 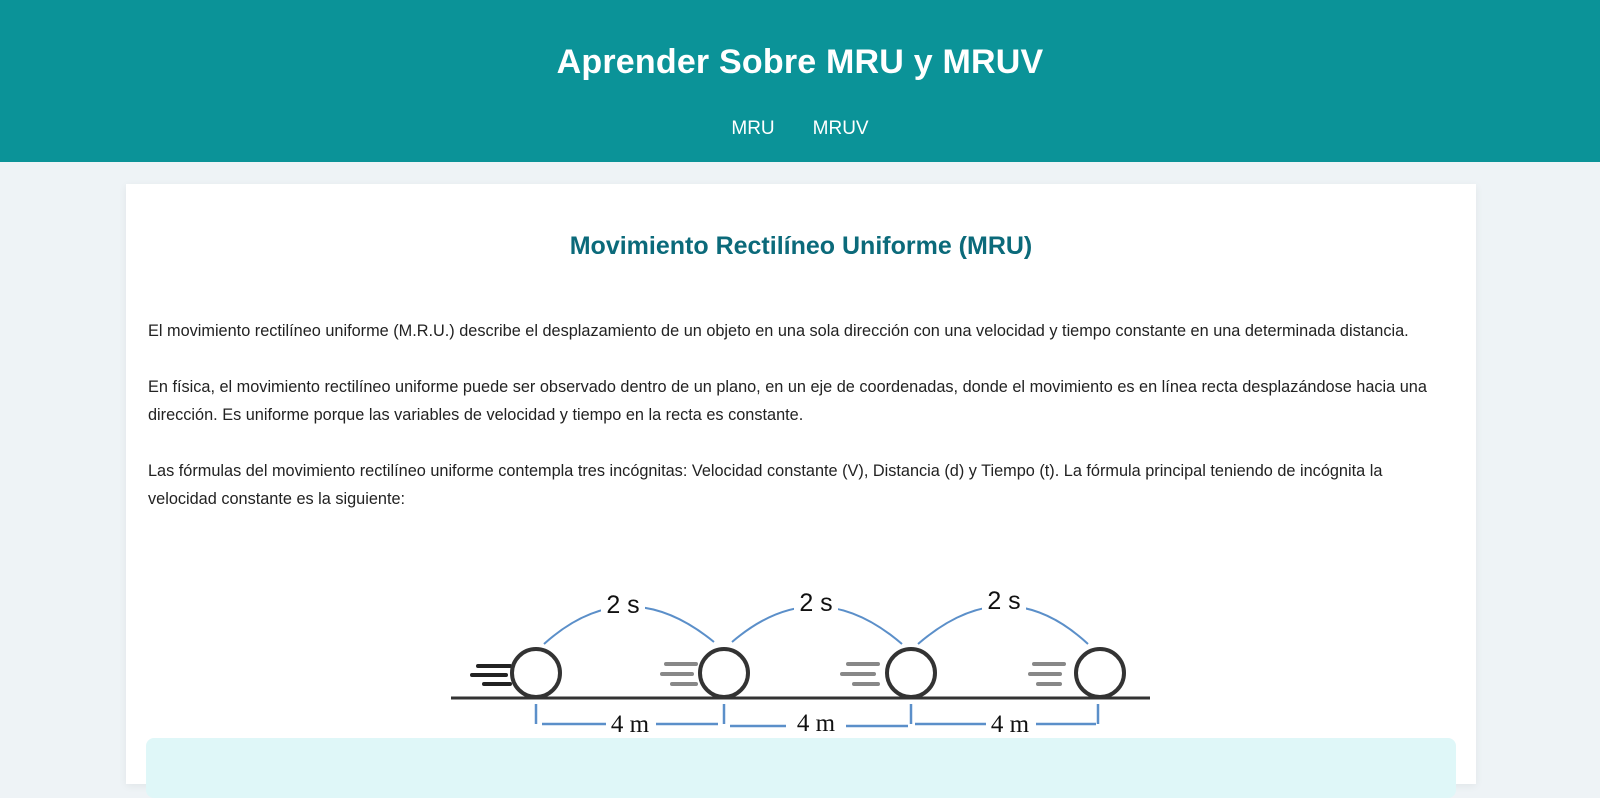 I want to click on time-label-3: 2 s, so click(x=1003, y=601).